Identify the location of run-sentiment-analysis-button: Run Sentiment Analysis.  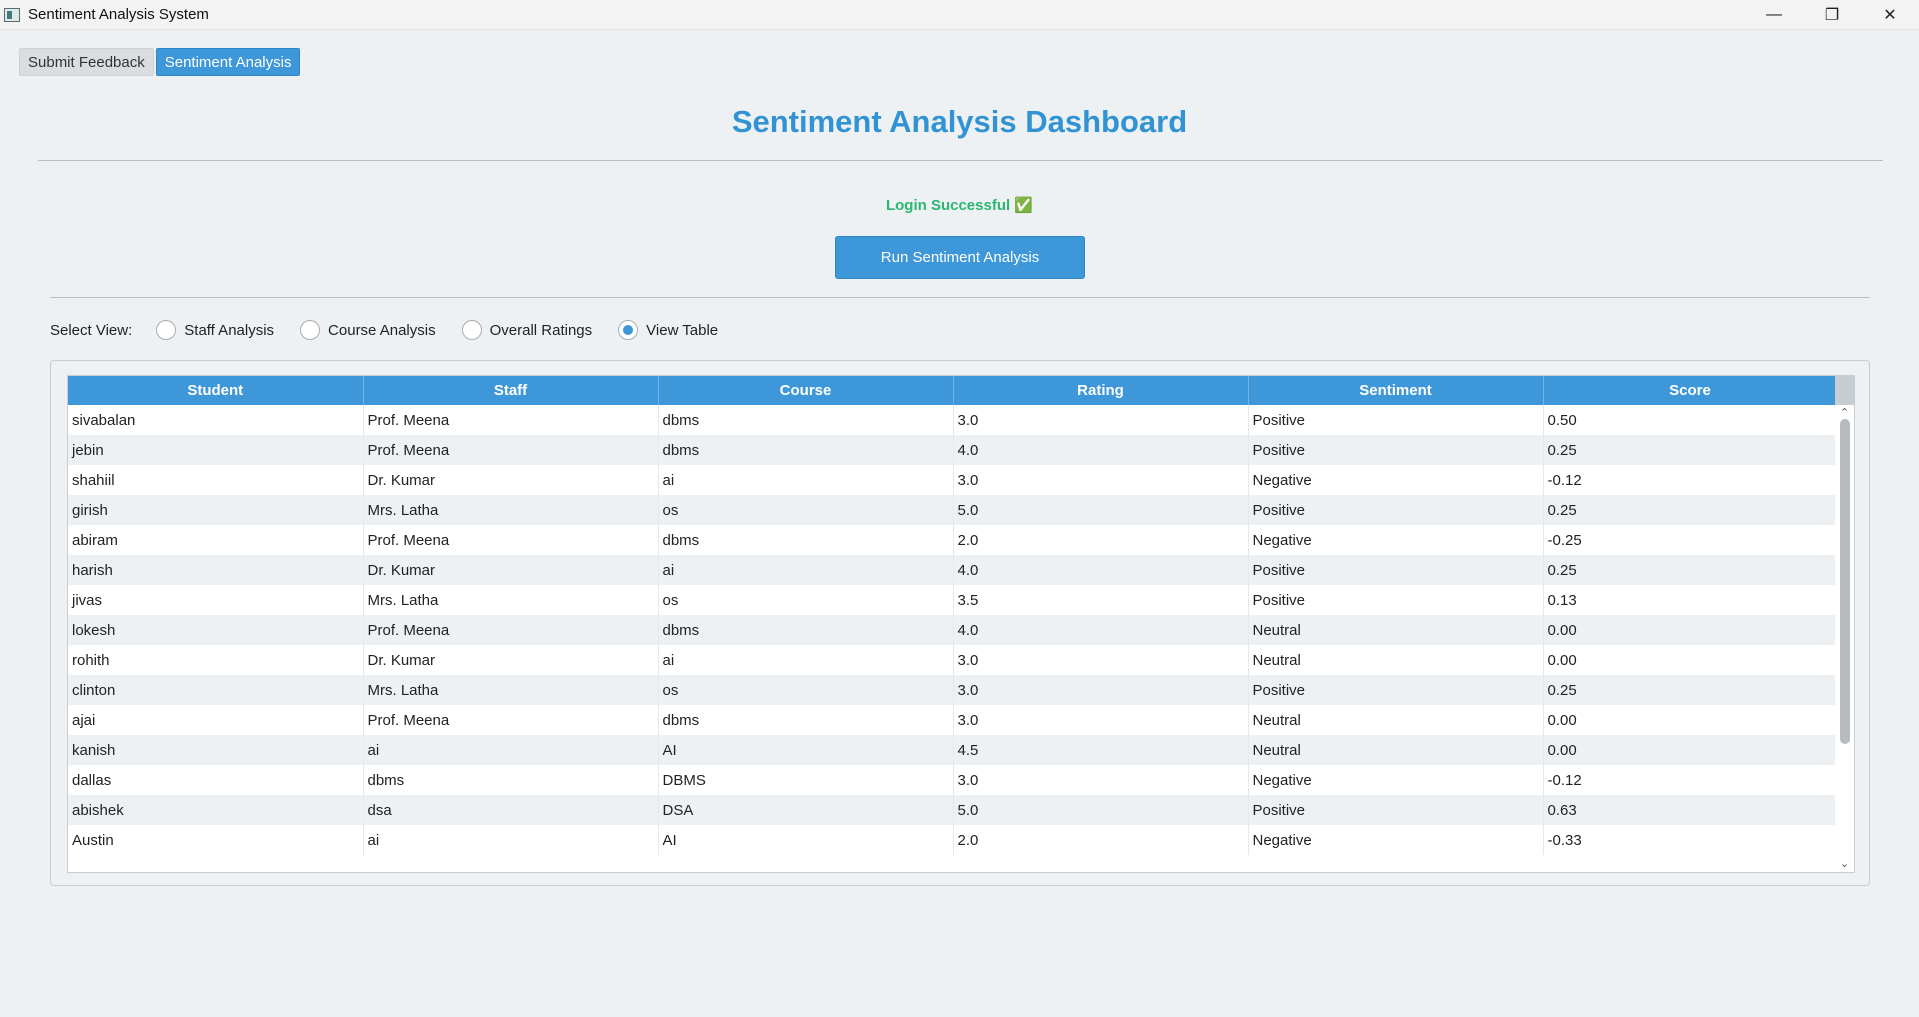
(960, 257).